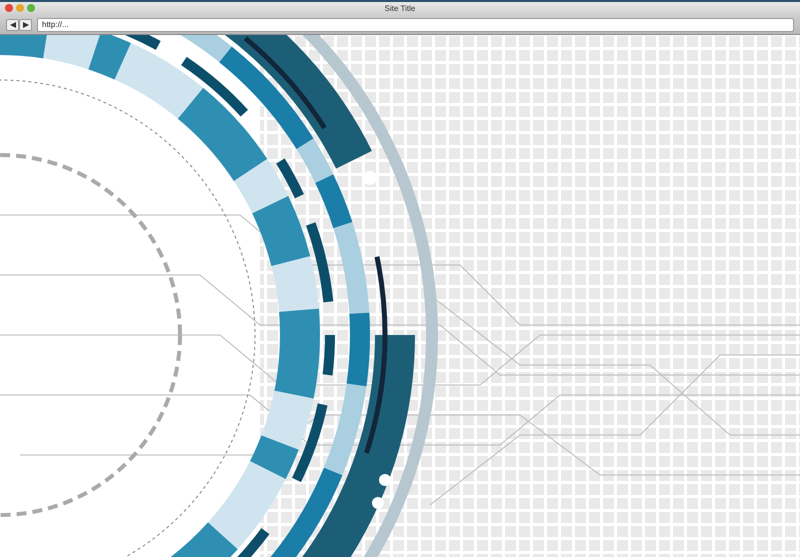 The width and height of the screenshot is (800, 557). Describe the element at coordinates (20, 8) in the screenshot. I see `minimize-icon` at that location.